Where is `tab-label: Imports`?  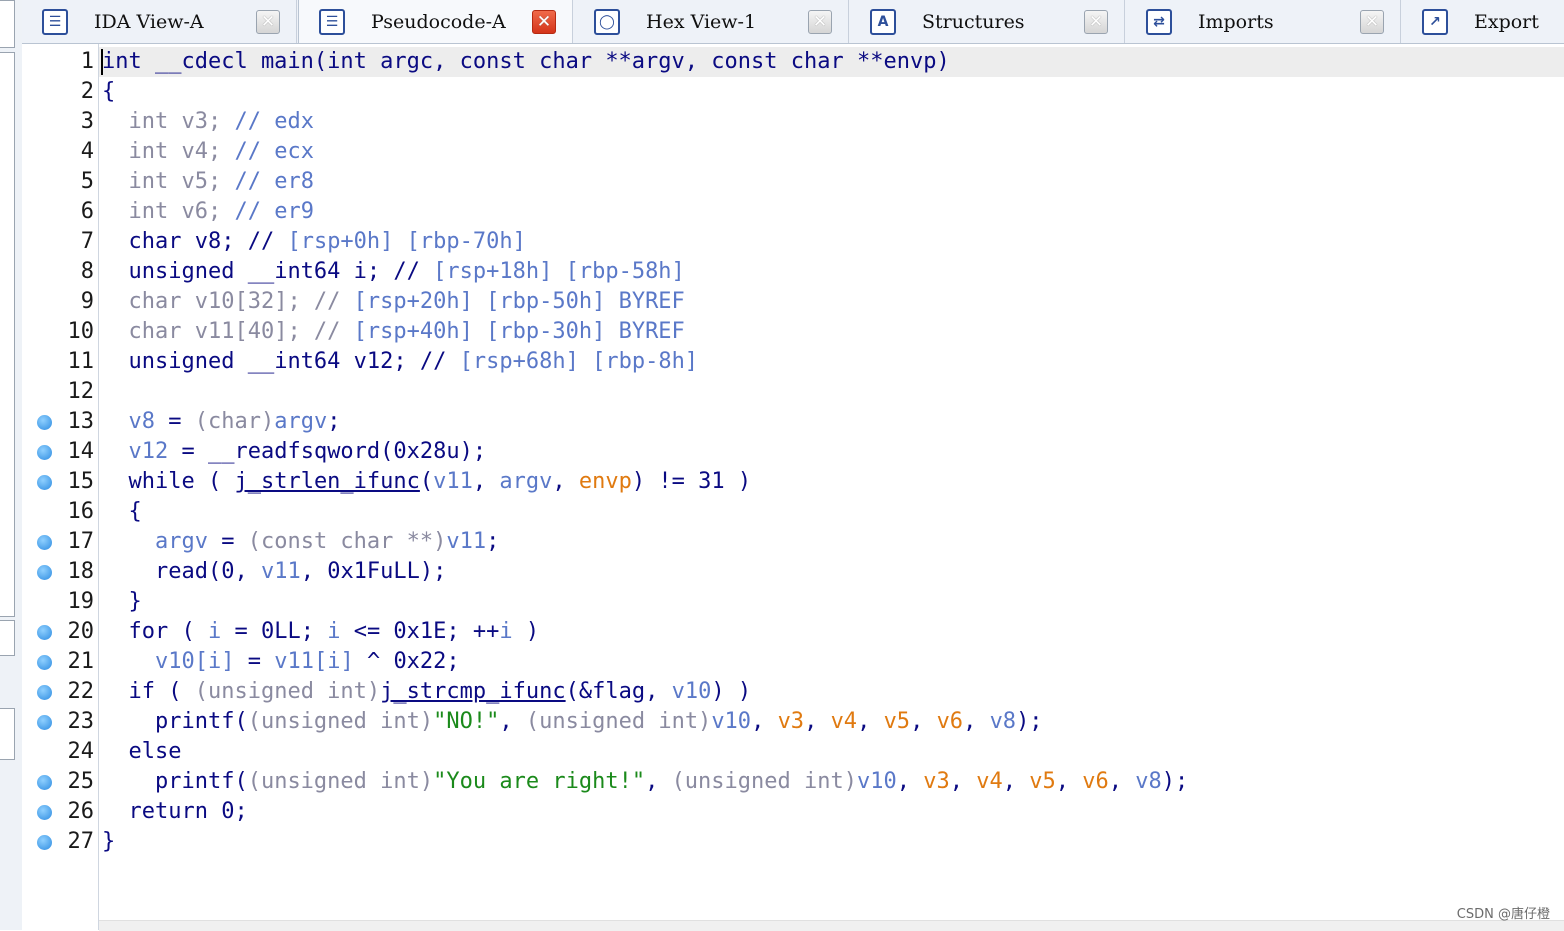 tab-label: Imports is located at coordinates (1236, 21).